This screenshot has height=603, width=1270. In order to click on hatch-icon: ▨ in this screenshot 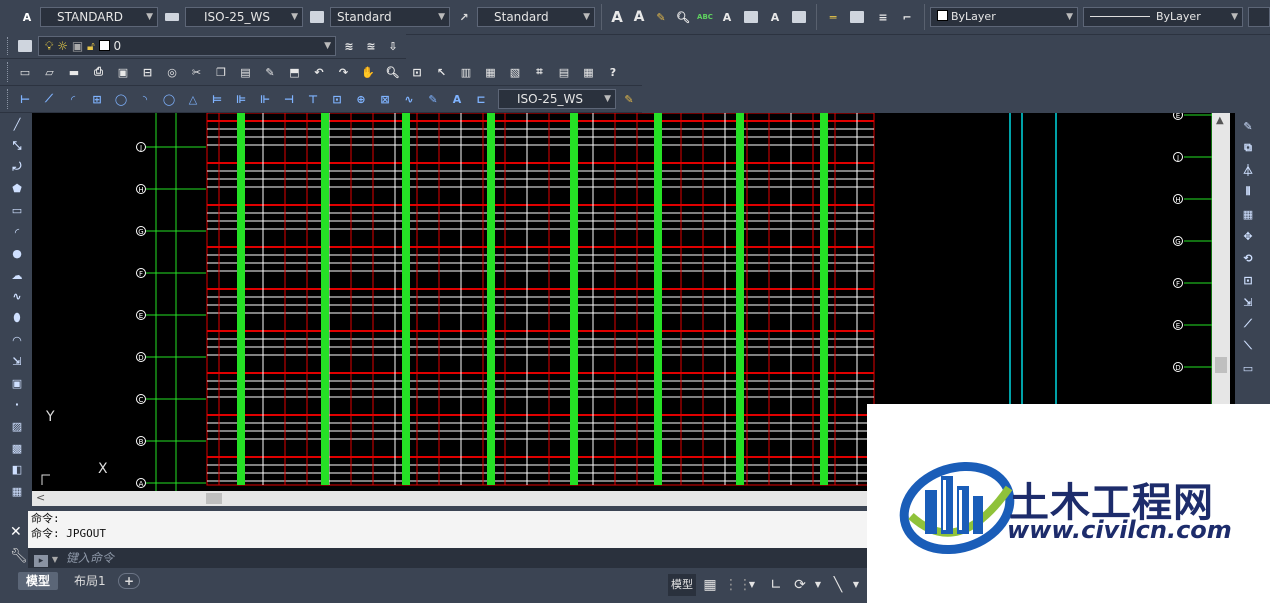, I will do `click(17, 426)`.